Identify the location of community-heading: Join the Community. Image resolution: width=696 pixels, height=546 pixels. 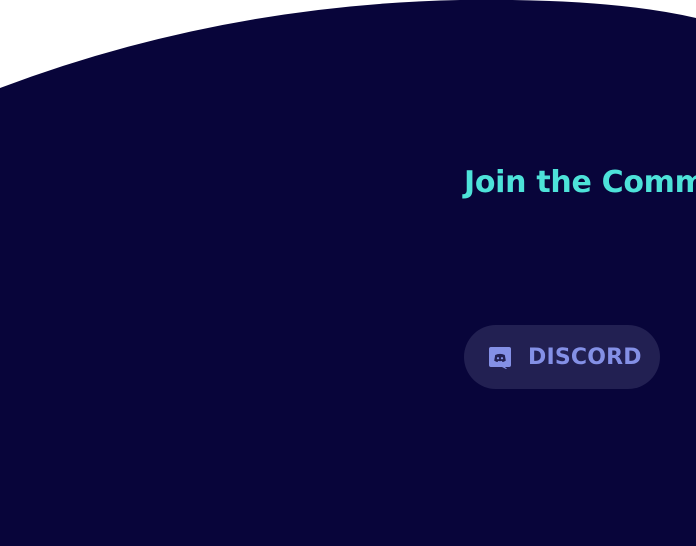
(580, 182).